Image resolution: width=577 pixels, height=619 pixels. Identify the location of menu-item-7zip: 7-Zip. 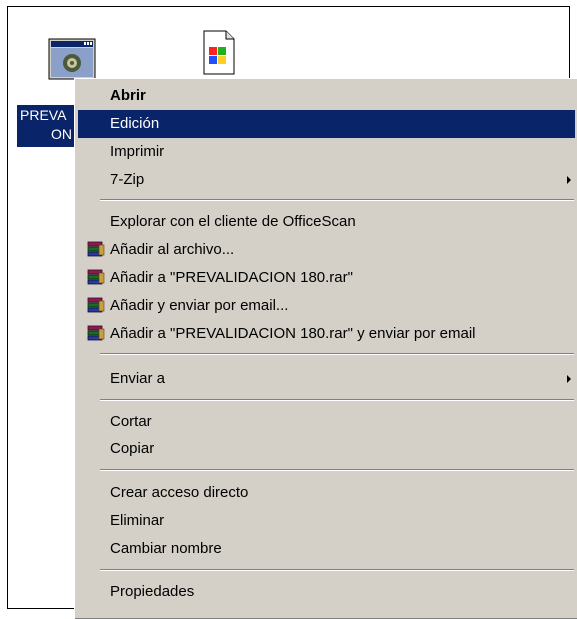
(326, 180).